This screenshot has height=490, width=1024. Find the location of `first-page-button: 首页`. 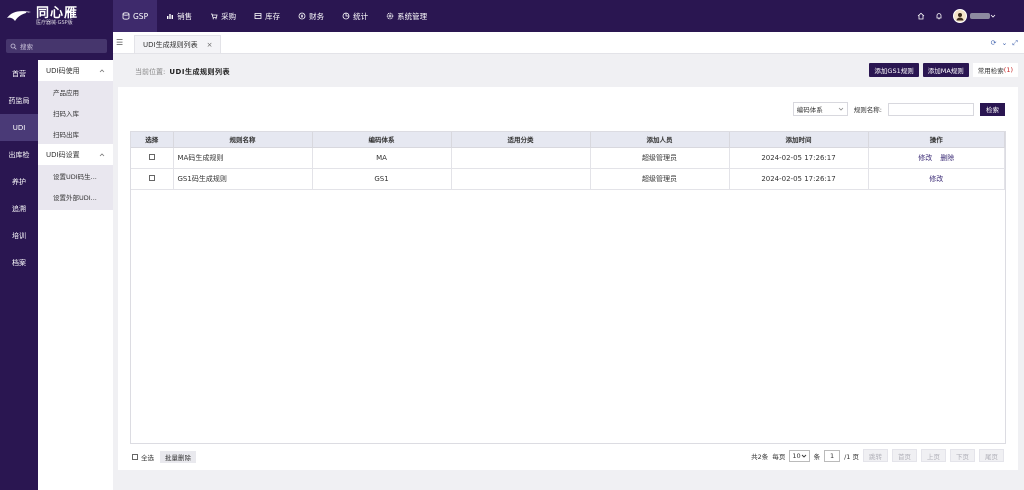

first-page-button: 首页 is located at coordinates (904, 455).